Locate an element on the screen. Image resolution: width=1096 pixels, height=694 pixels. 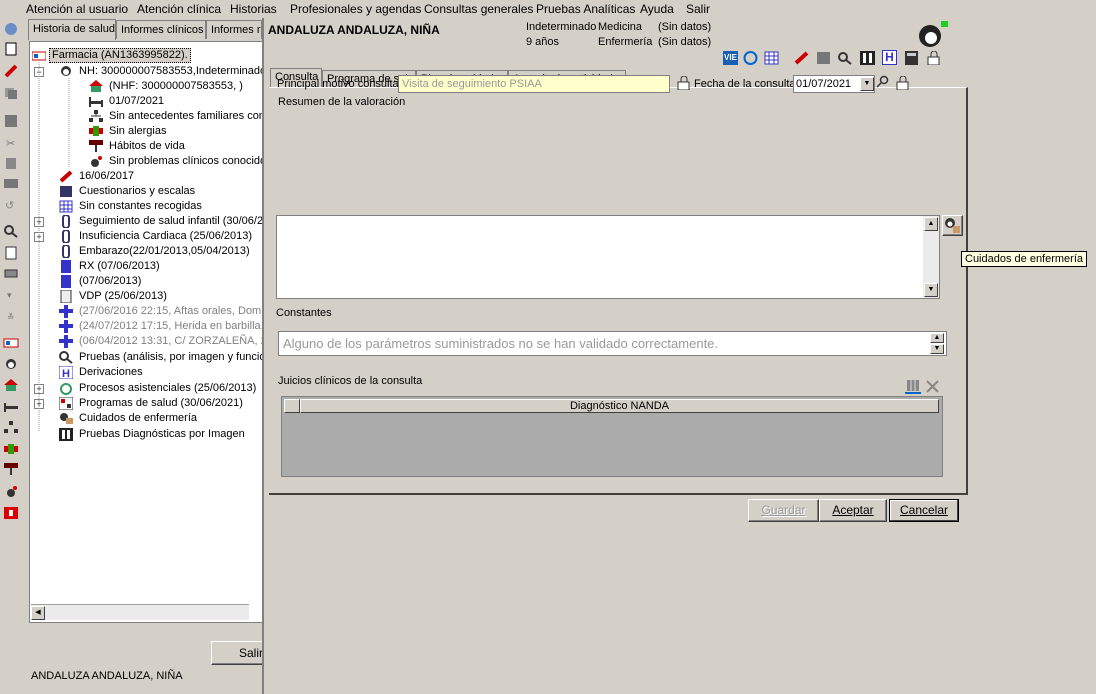
patient-name: ANDALUZA ANDALUZA, NIÑA is located at coordinates (354, 30).